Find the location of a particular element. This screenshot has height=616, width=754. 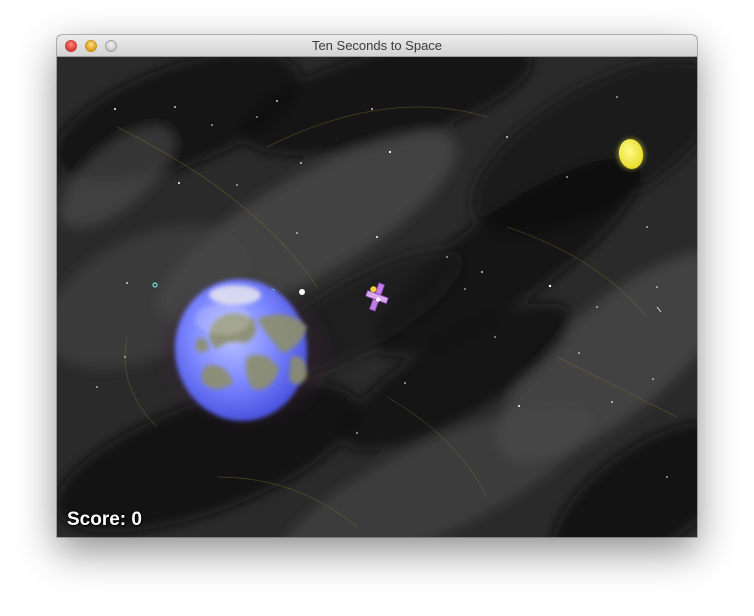

score-label: Score: 0 is located at coordinates (104, 519).